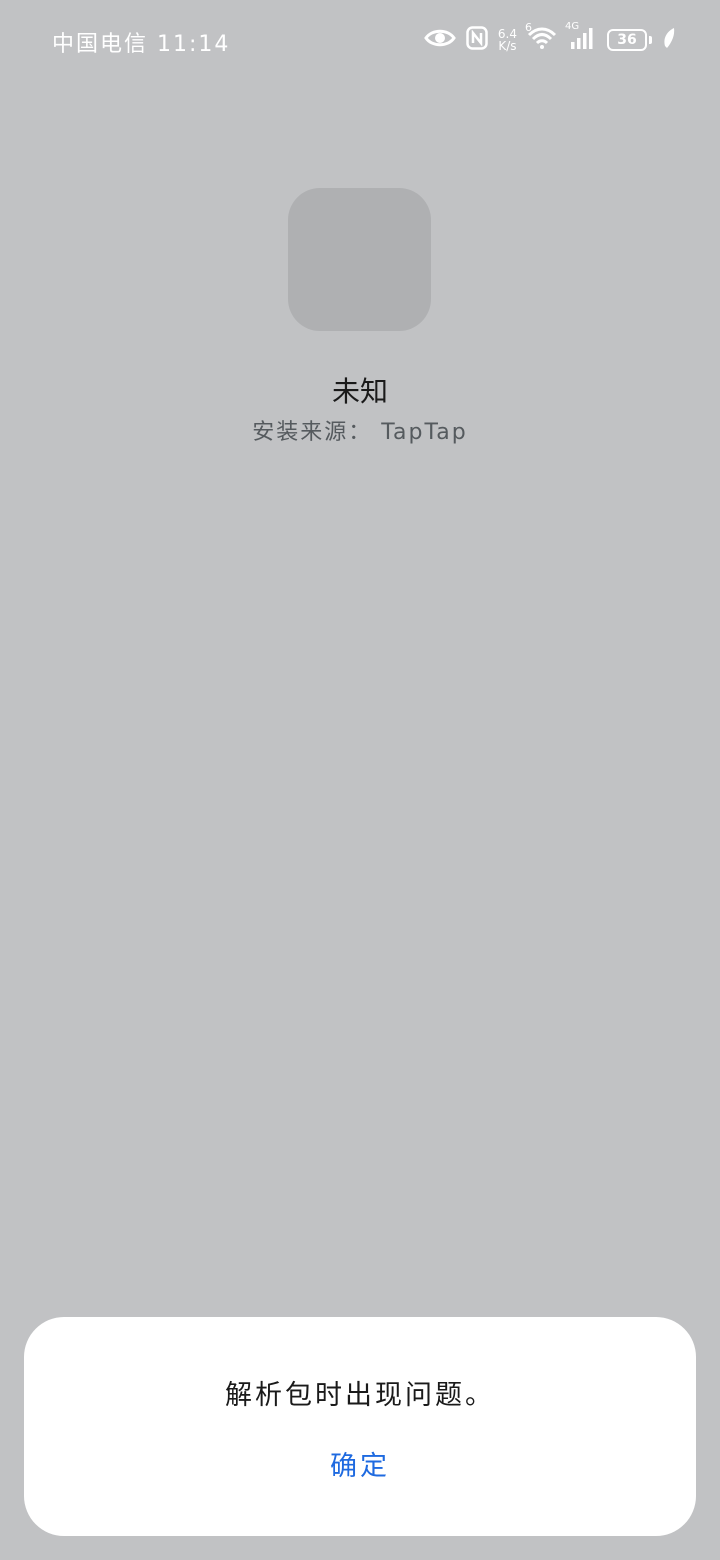 This screenshot has width=720, height=1560. Describe the element at coordinates (360, 1426) in the screenshot. I see `error-dialog: 解析包时出现问题。 确定` at that location.